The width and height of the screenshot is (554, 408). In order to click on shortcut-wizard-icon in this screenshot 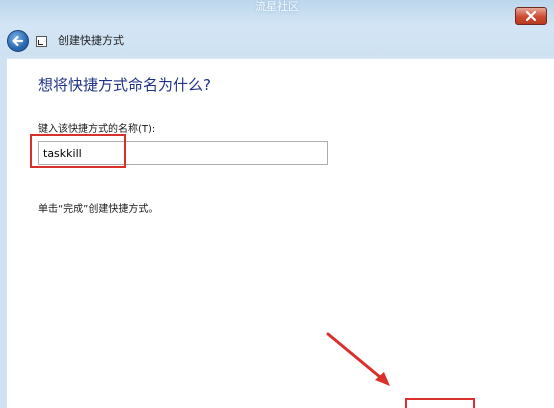, I will do `click(41, 41)`.